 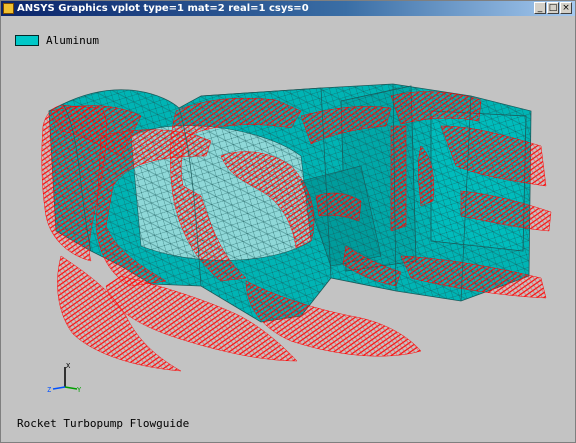 What do you see at coordinates (8, 8) in the screenshot?
I see `ansys-app-icon` at bounding box center [8, 8].